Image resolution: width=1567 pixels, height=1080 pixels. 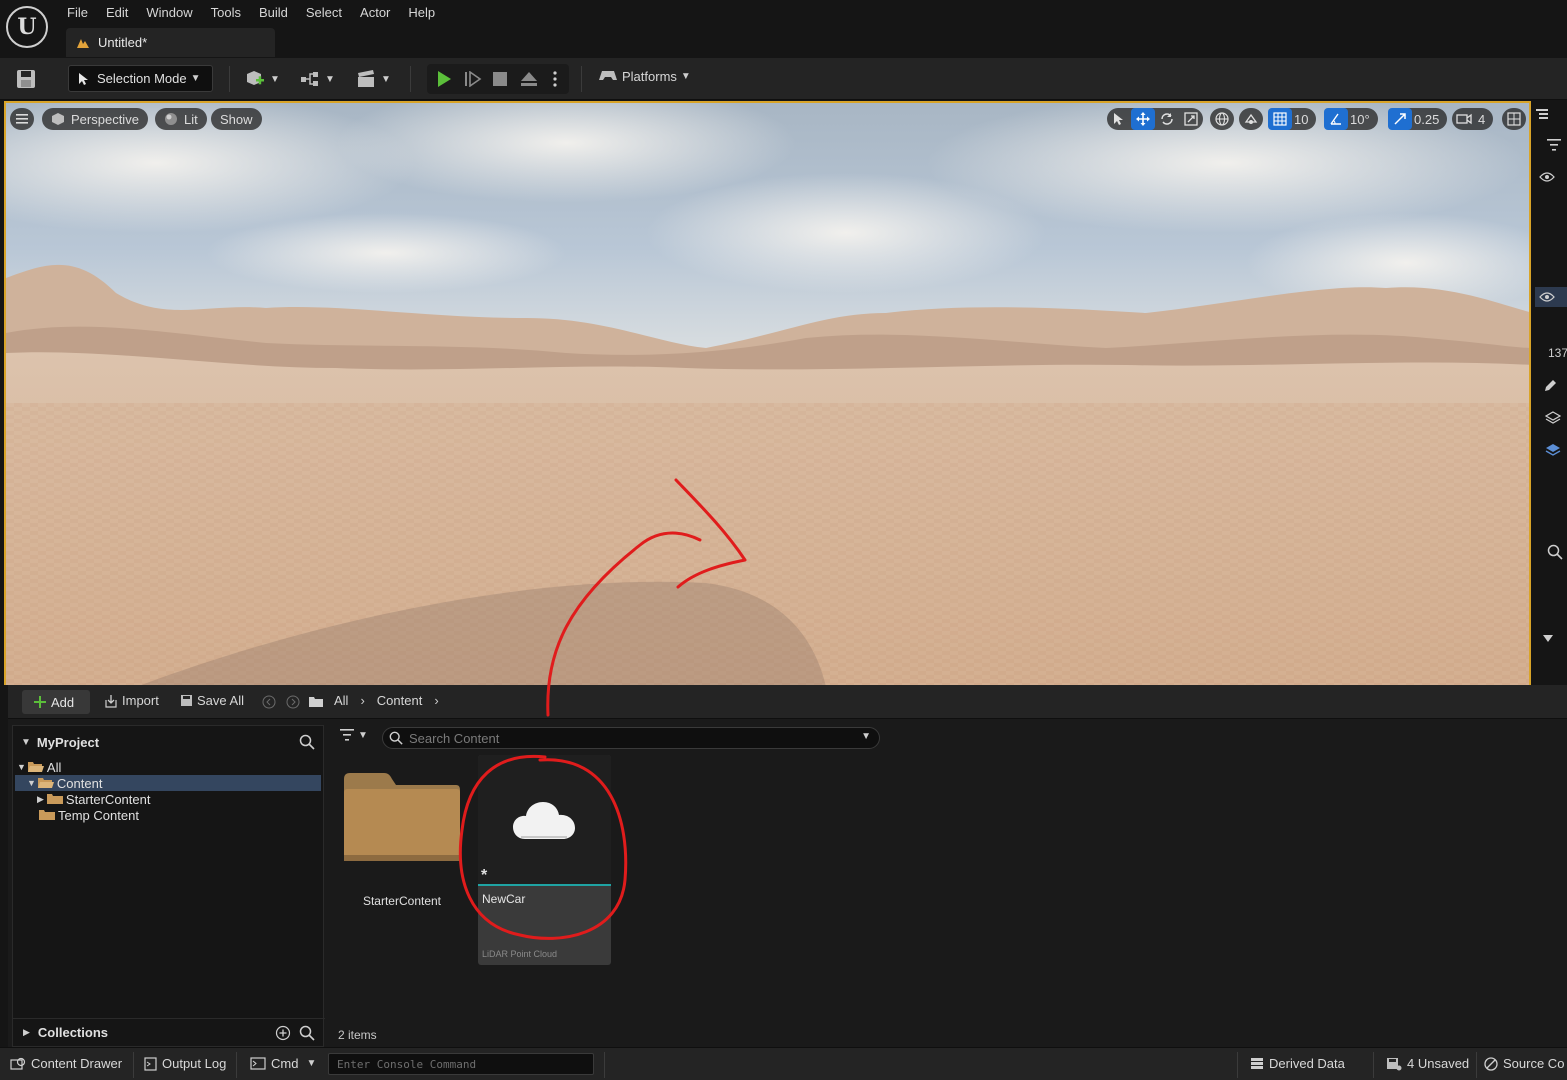 I want to click on import-button: Import, so click(x=131, y=700).